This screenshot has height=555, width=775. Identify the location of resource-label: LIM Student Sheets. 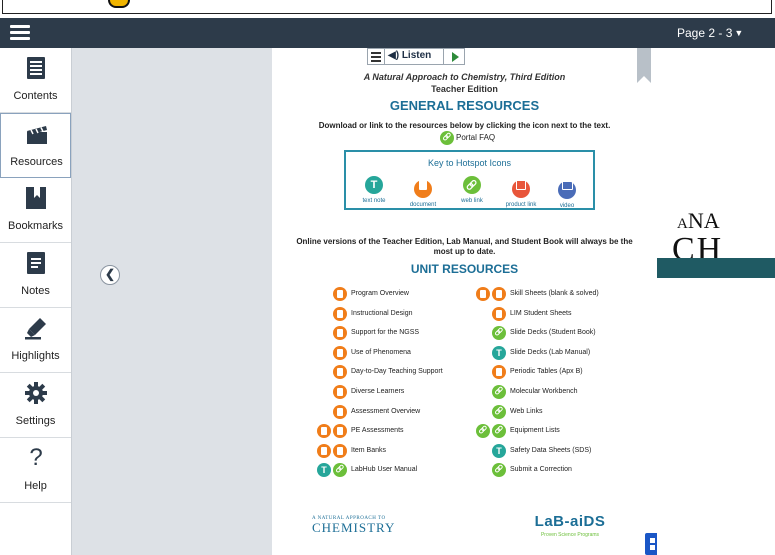
(541, 313).